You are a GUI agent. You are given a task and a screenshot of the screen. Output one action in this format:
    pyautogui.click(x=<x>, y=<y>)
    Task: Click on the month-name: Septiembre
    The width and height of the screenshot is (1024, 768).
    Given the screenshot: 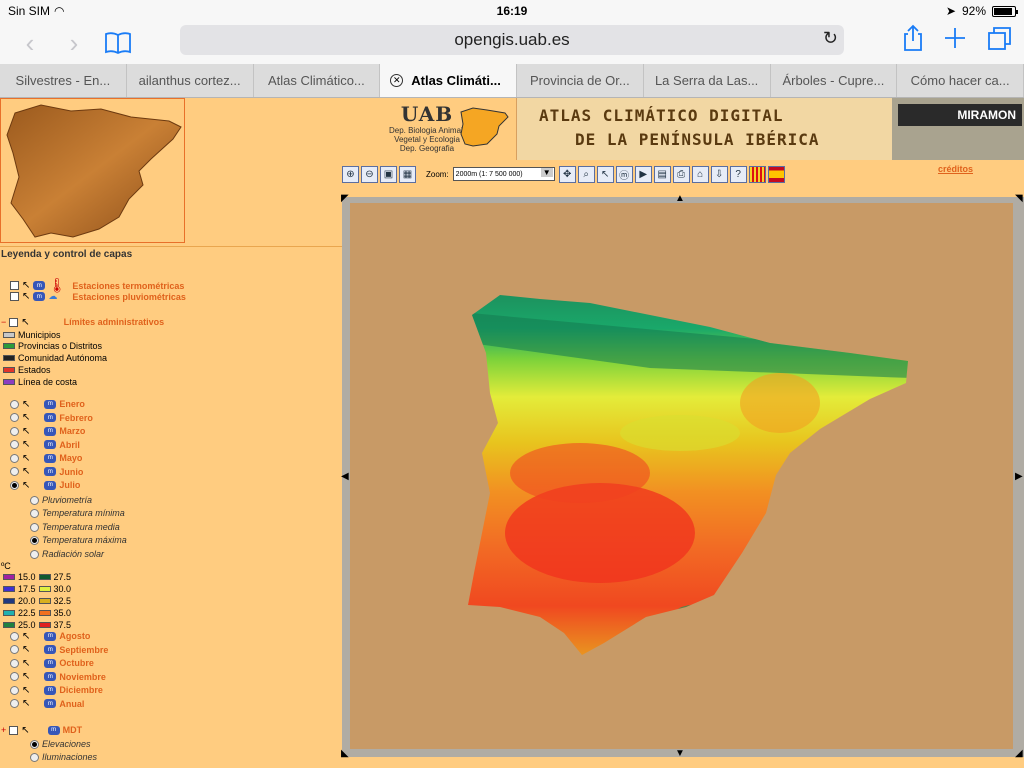 What is the action you would take?
    pyautogui.click(x=83, y=650)
    